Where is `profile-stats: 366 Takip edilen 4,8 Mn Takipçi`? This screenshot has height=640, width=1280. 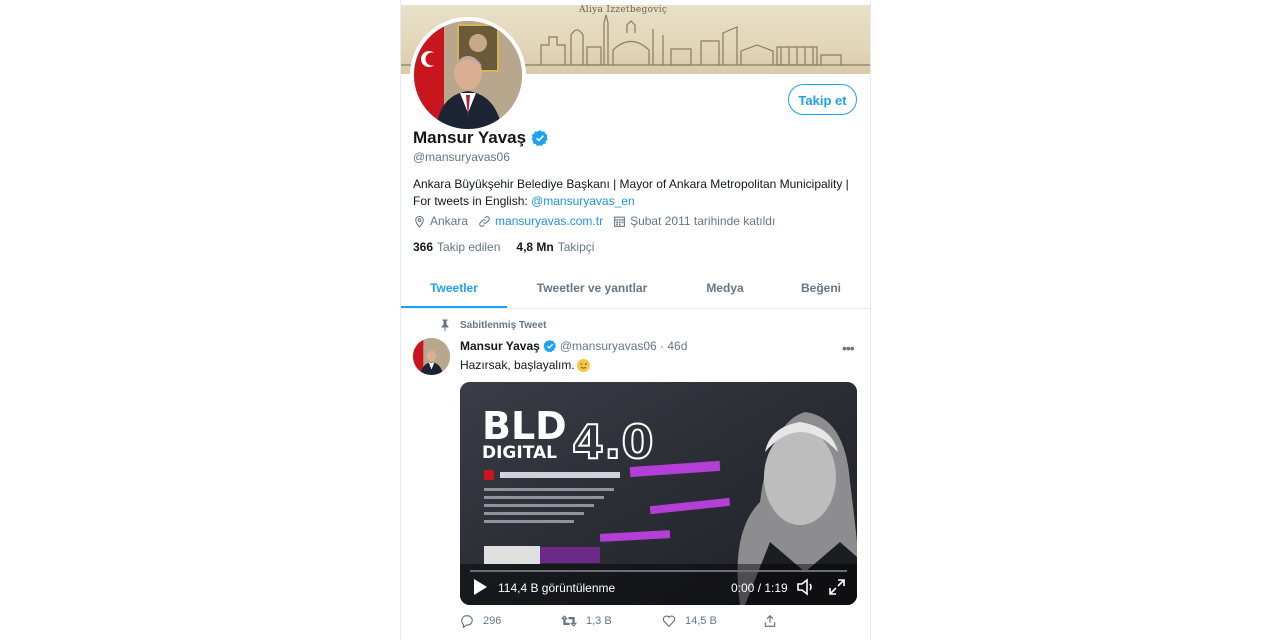
profile-stats: 366 Takip edilen 4,8 Mn Takipçi is located at coordinates (511, 247).